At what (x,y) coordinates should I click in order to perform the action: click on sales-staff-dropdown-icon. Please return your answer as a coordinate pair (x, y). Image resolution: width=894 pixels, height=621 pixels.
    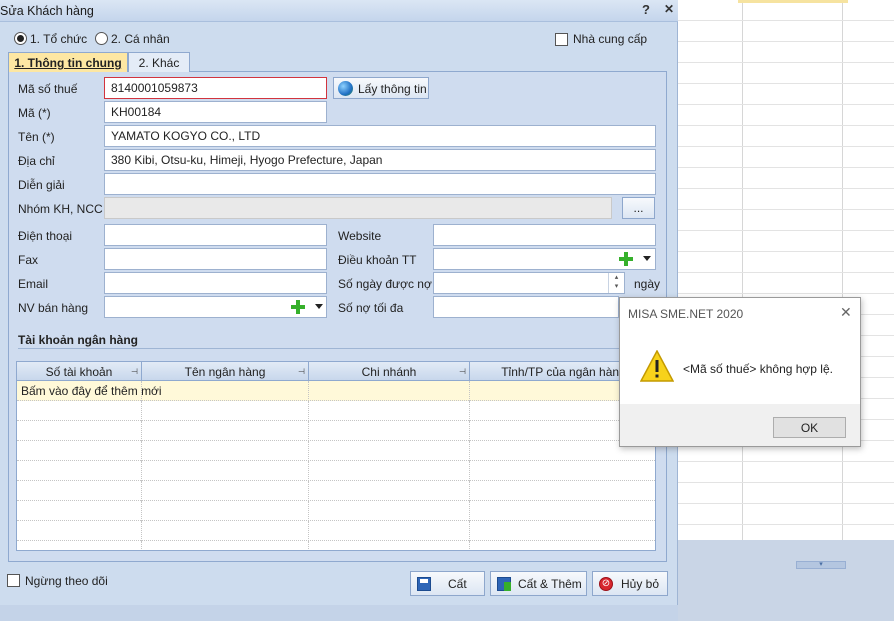
    Looking at the image, I should click on (319, 306).